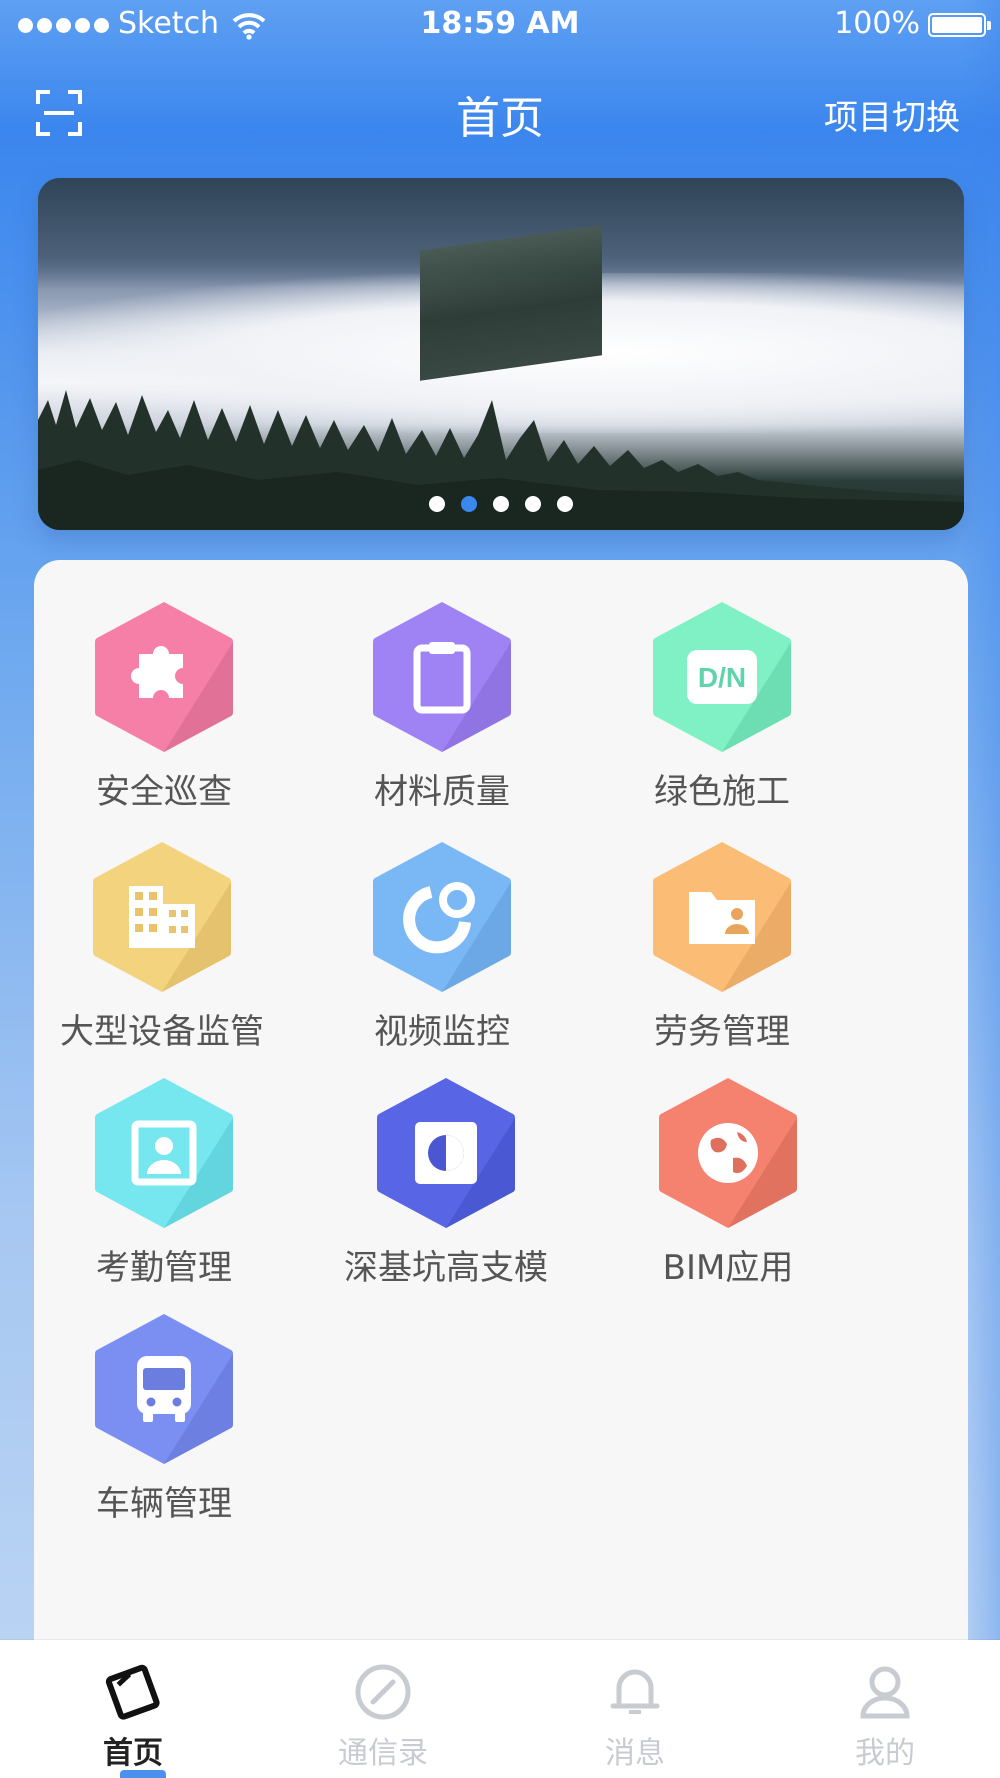 The height and width of the screenshot is (1778, 1000). What do you see at coordinates (511, 303) in the screenshot?
I see `banner-image-overlay` at bounding box center [511, 303].